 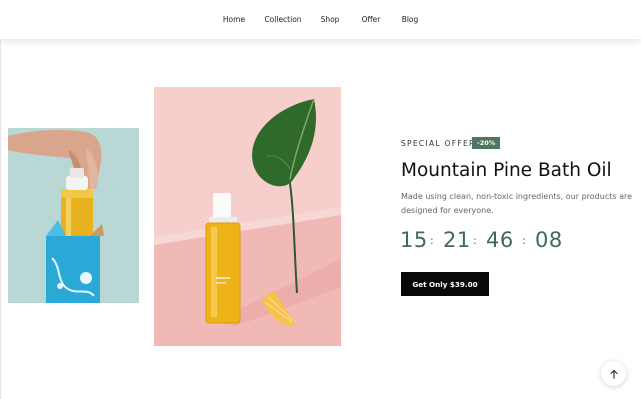 I want to click on nav-collection: Collection, so click(x=282, y=19).